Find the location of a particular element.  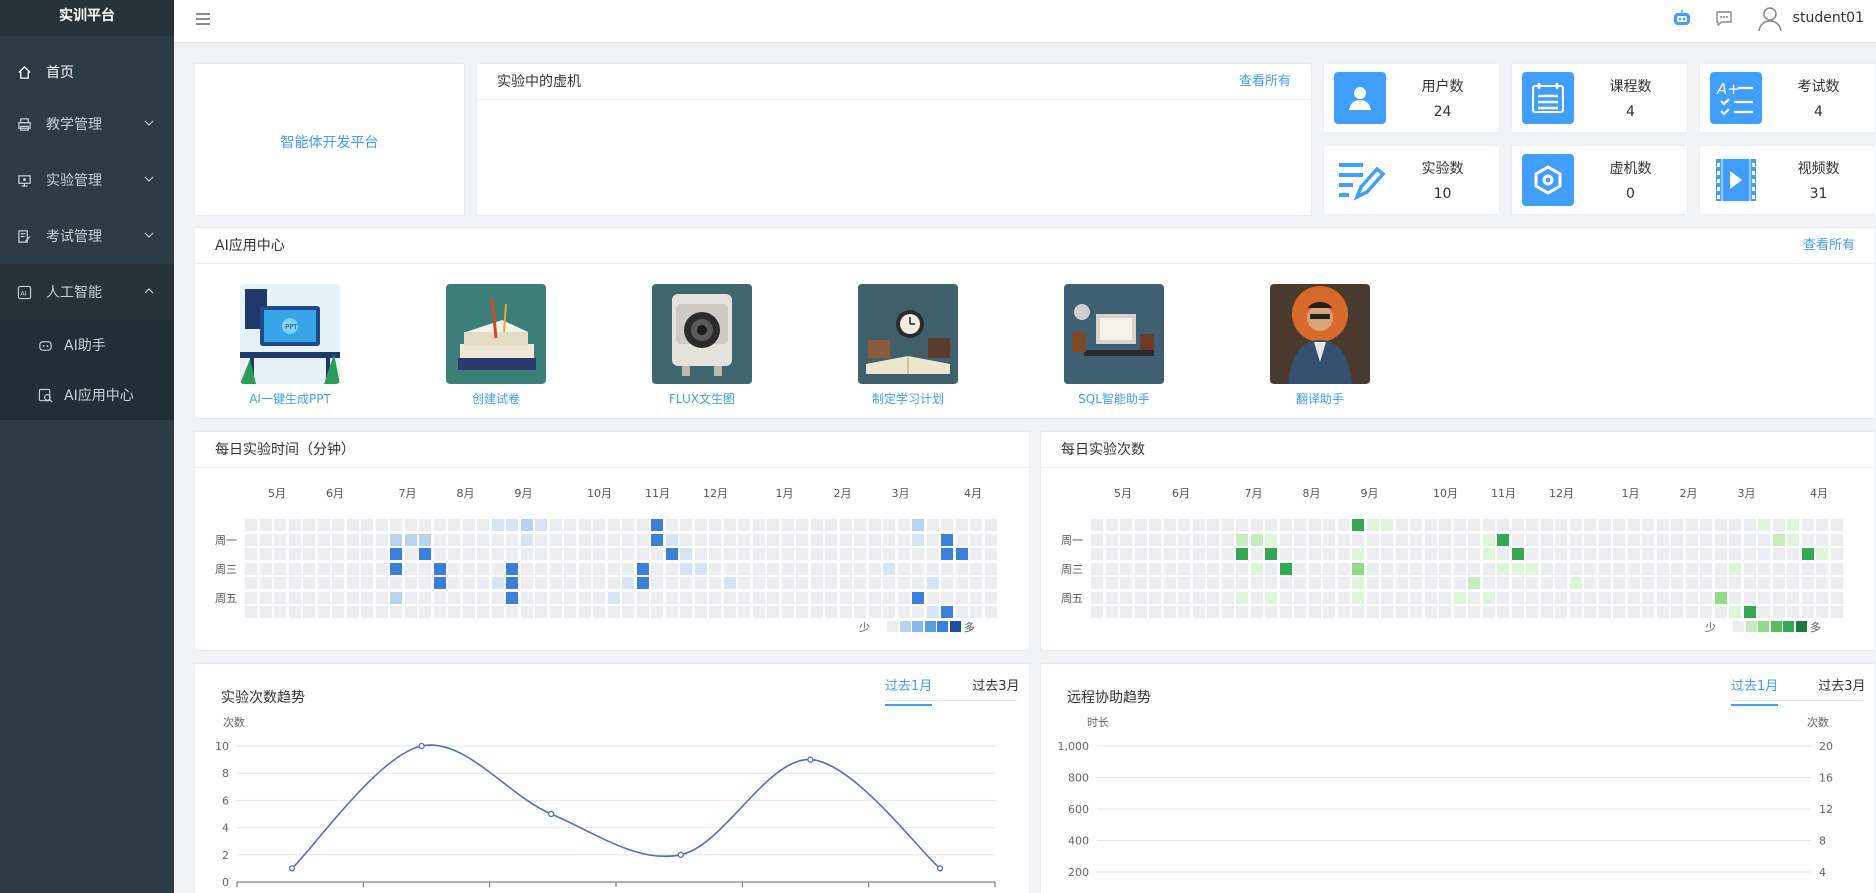

tab-past-1-month: 过去1月 is located at coordinates (1755, 690).